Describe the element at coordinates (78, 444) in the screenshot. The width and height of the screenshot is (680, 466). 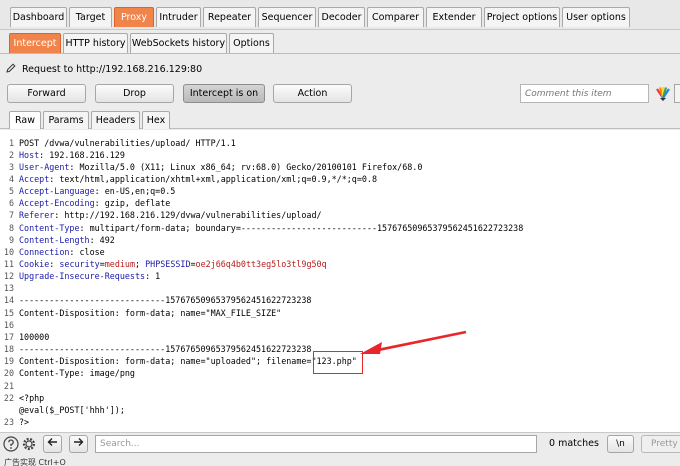
I see `search-next-button` at that location.